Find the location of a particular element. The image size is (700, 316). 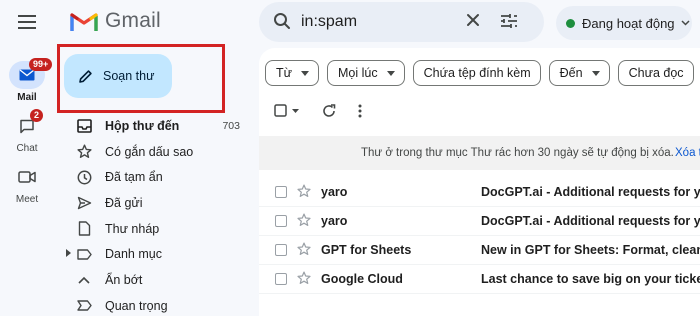

mail-unread-badge: 99+ is located at coordinates (41, 64).